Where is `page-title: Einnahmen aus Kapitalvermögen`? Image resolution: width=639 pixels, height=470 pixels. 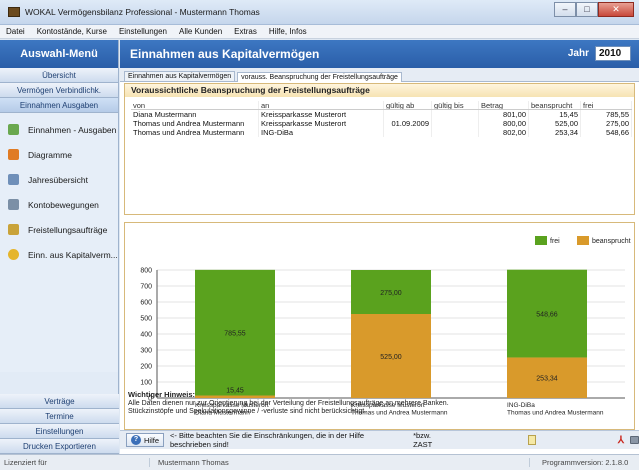
page-title: Einnahmen aus Kapitalvermögen is located at coordinates (225, 54).